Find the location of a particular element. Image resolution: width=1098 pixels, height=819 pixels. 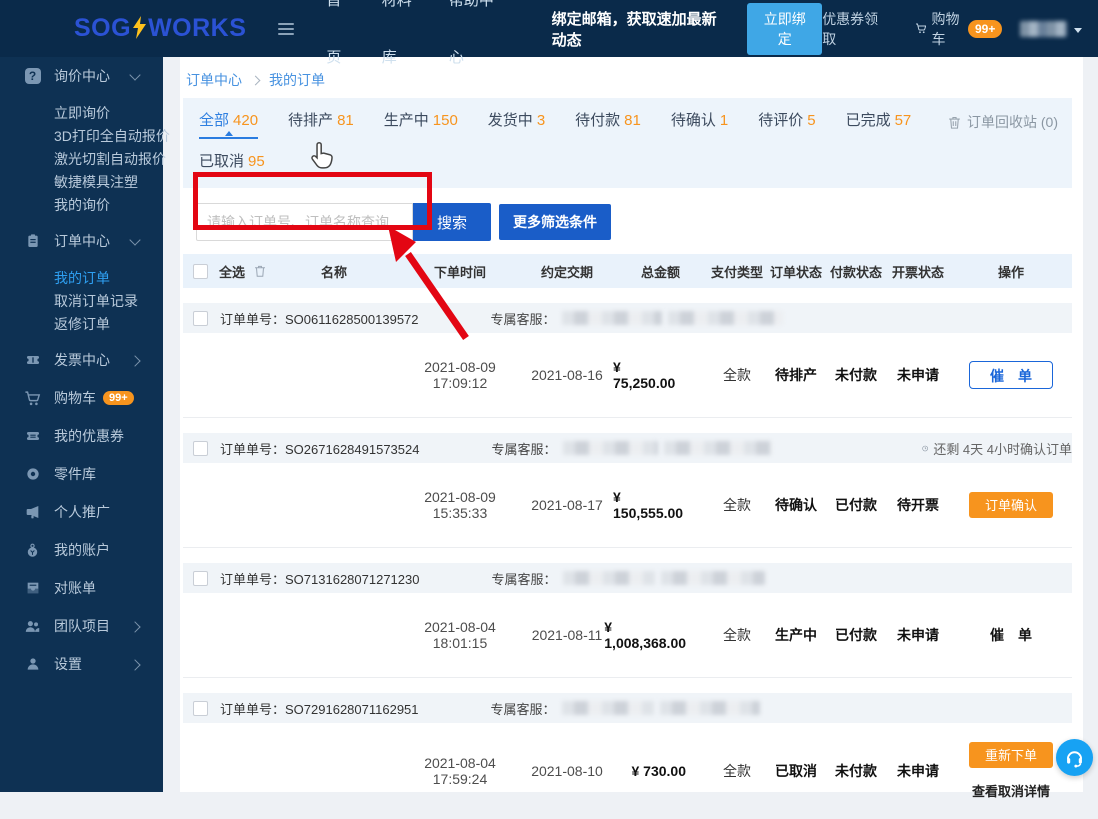

nav-materials: 材料库 is located at coordinates (399, 43).